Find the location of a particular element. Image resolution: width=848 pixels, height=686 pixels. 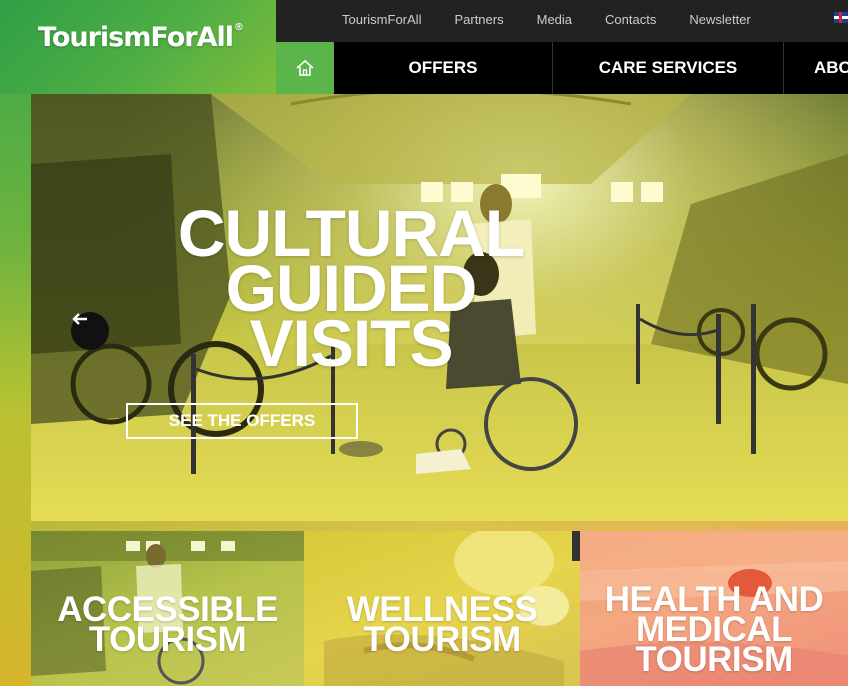

tile-accessible-tourism: ACCESSIBLE TOURISM is located at coordinates (167, 608).